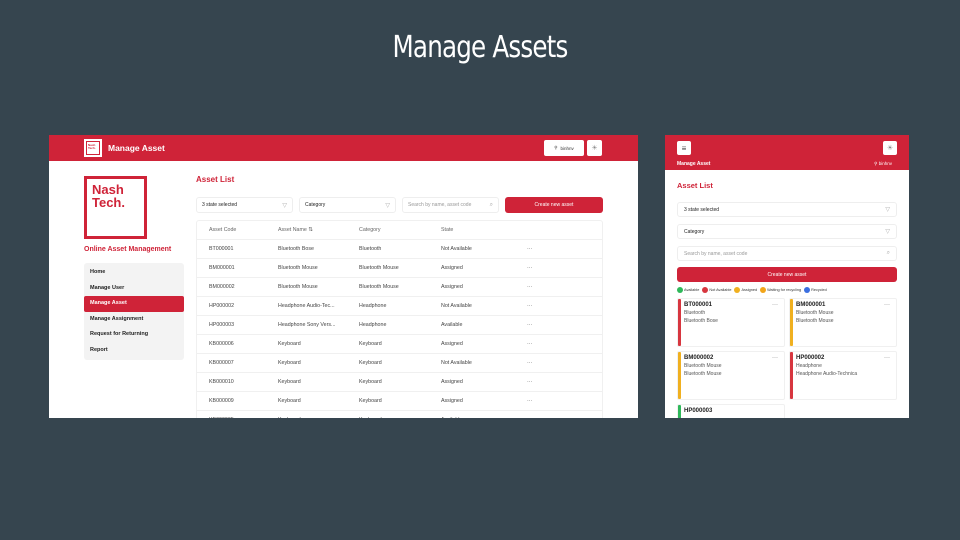  I want to click on mobile-header: ≡ ☀ Manage Asset ⚲ binhnv, so click(787, 152).